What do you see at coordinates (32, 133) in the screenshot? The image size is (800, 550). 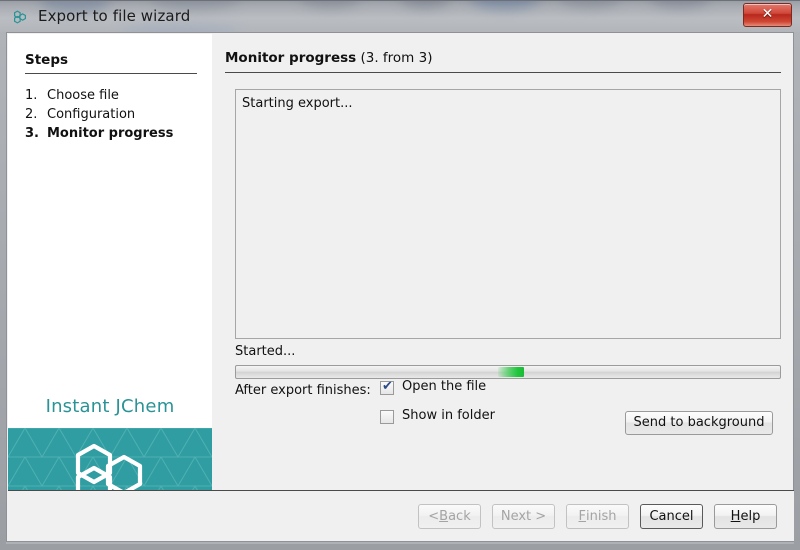 I see `step-number: 3.` at bounding box center [32, 133].